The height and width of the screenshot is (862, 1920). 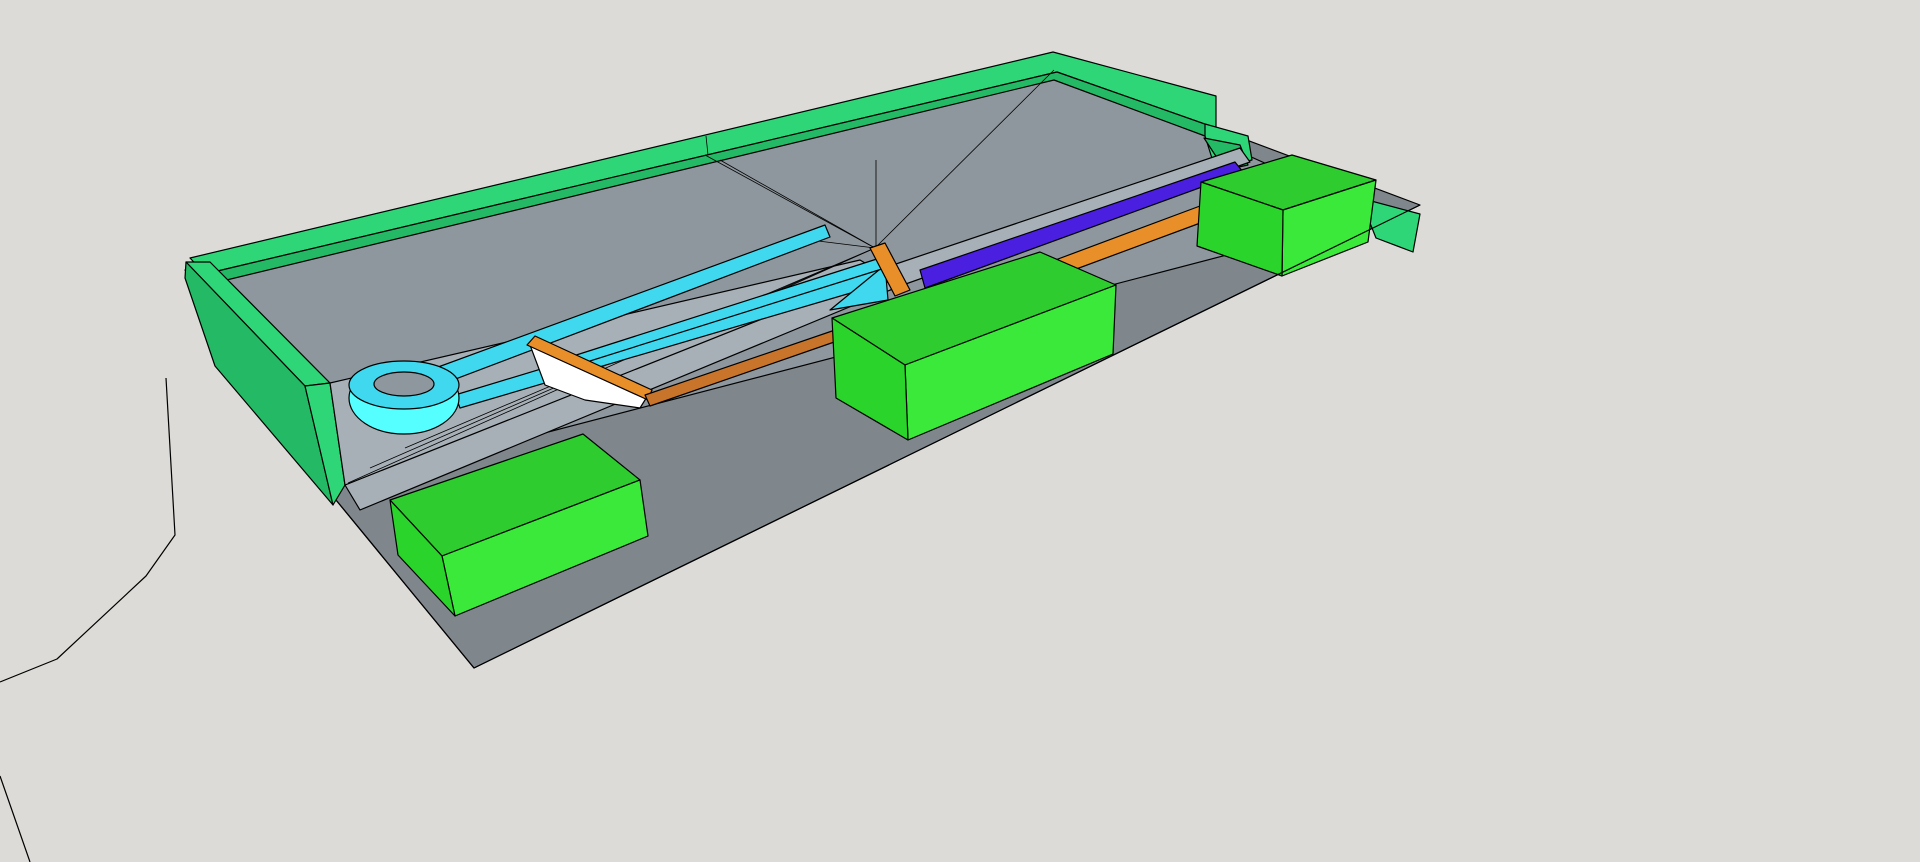 What do you see at coordinates (404, 397) in the screenshot?
I see `cyan-ring` at bounding box center [404, 397].